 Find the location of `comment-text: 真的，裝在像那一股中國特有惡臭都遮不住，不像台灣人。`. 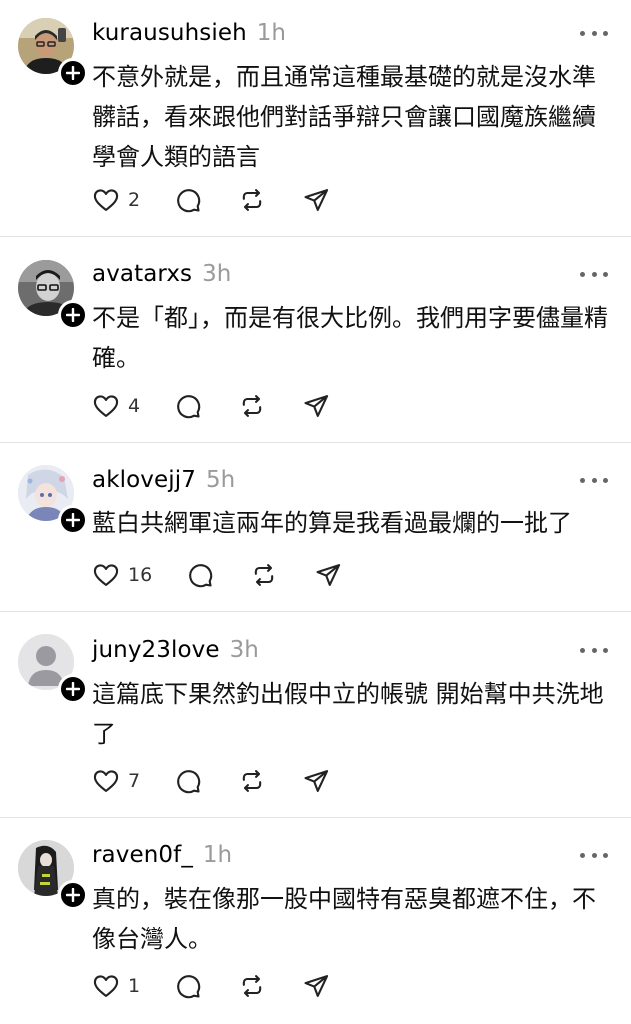

comment-text: 真的，裝在像那一股中國特有惡臭都遮不住，不像台灣人。 is located at coordinates (344, 919).